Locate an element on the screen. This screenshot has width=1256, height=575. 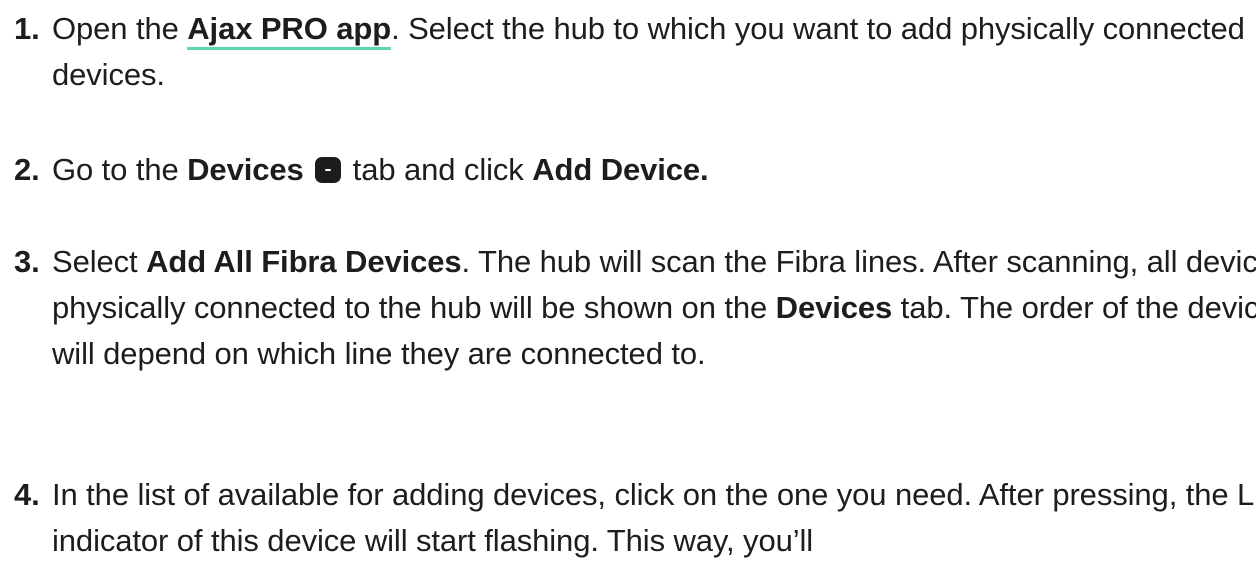
step-text: Open the is located at coordinates (120, 28).